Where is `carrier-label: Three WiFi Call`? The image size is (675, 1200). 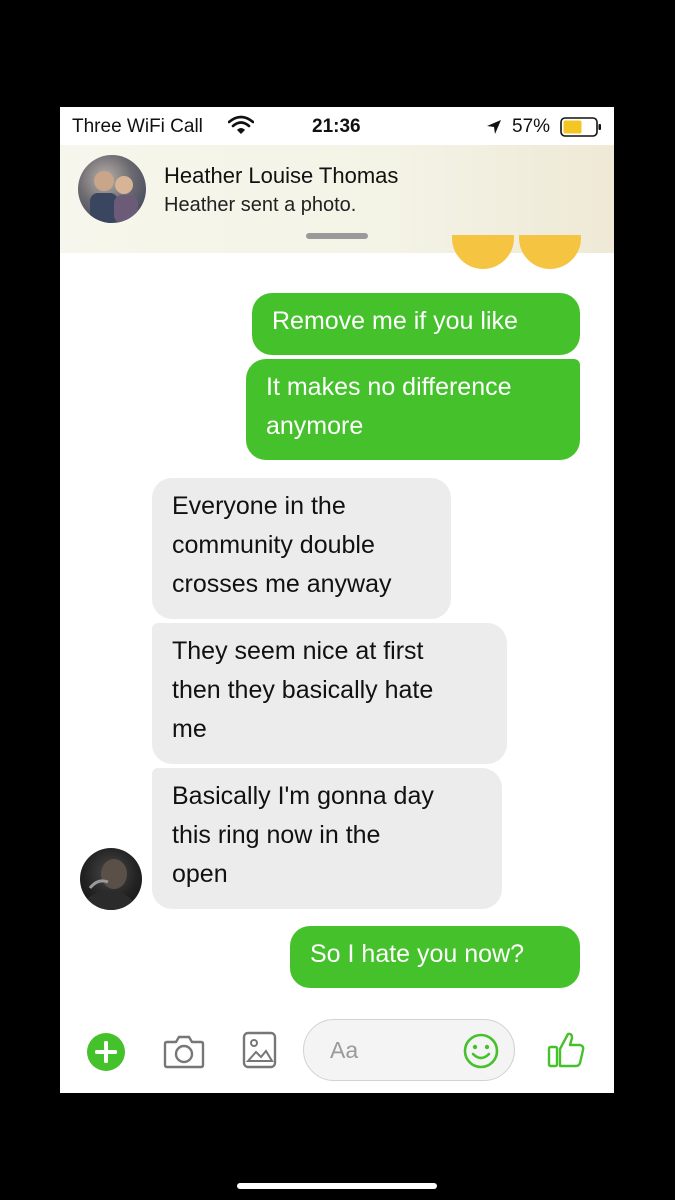 carrier-label: Three WiFi Call is located at coordinates (137, 126).